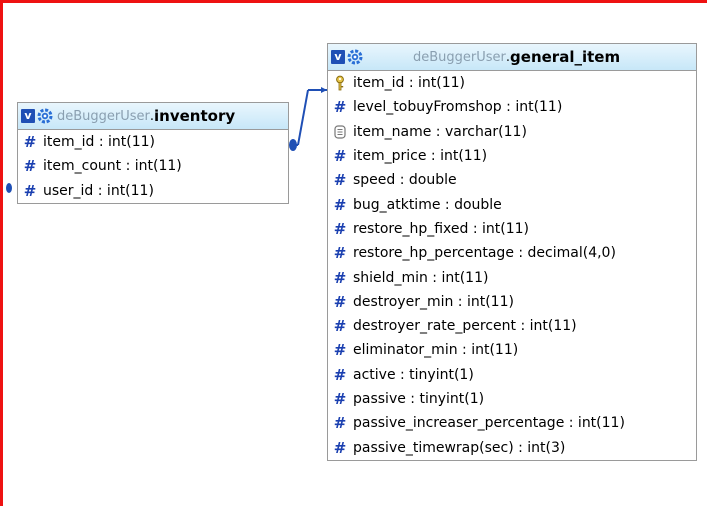 The width and height of the screenshot is (707, 506). Describe the element at coordinates (465, 326) in the screenshot. I see `field-label: destroyer_rate_percent : int(11)` at that location.